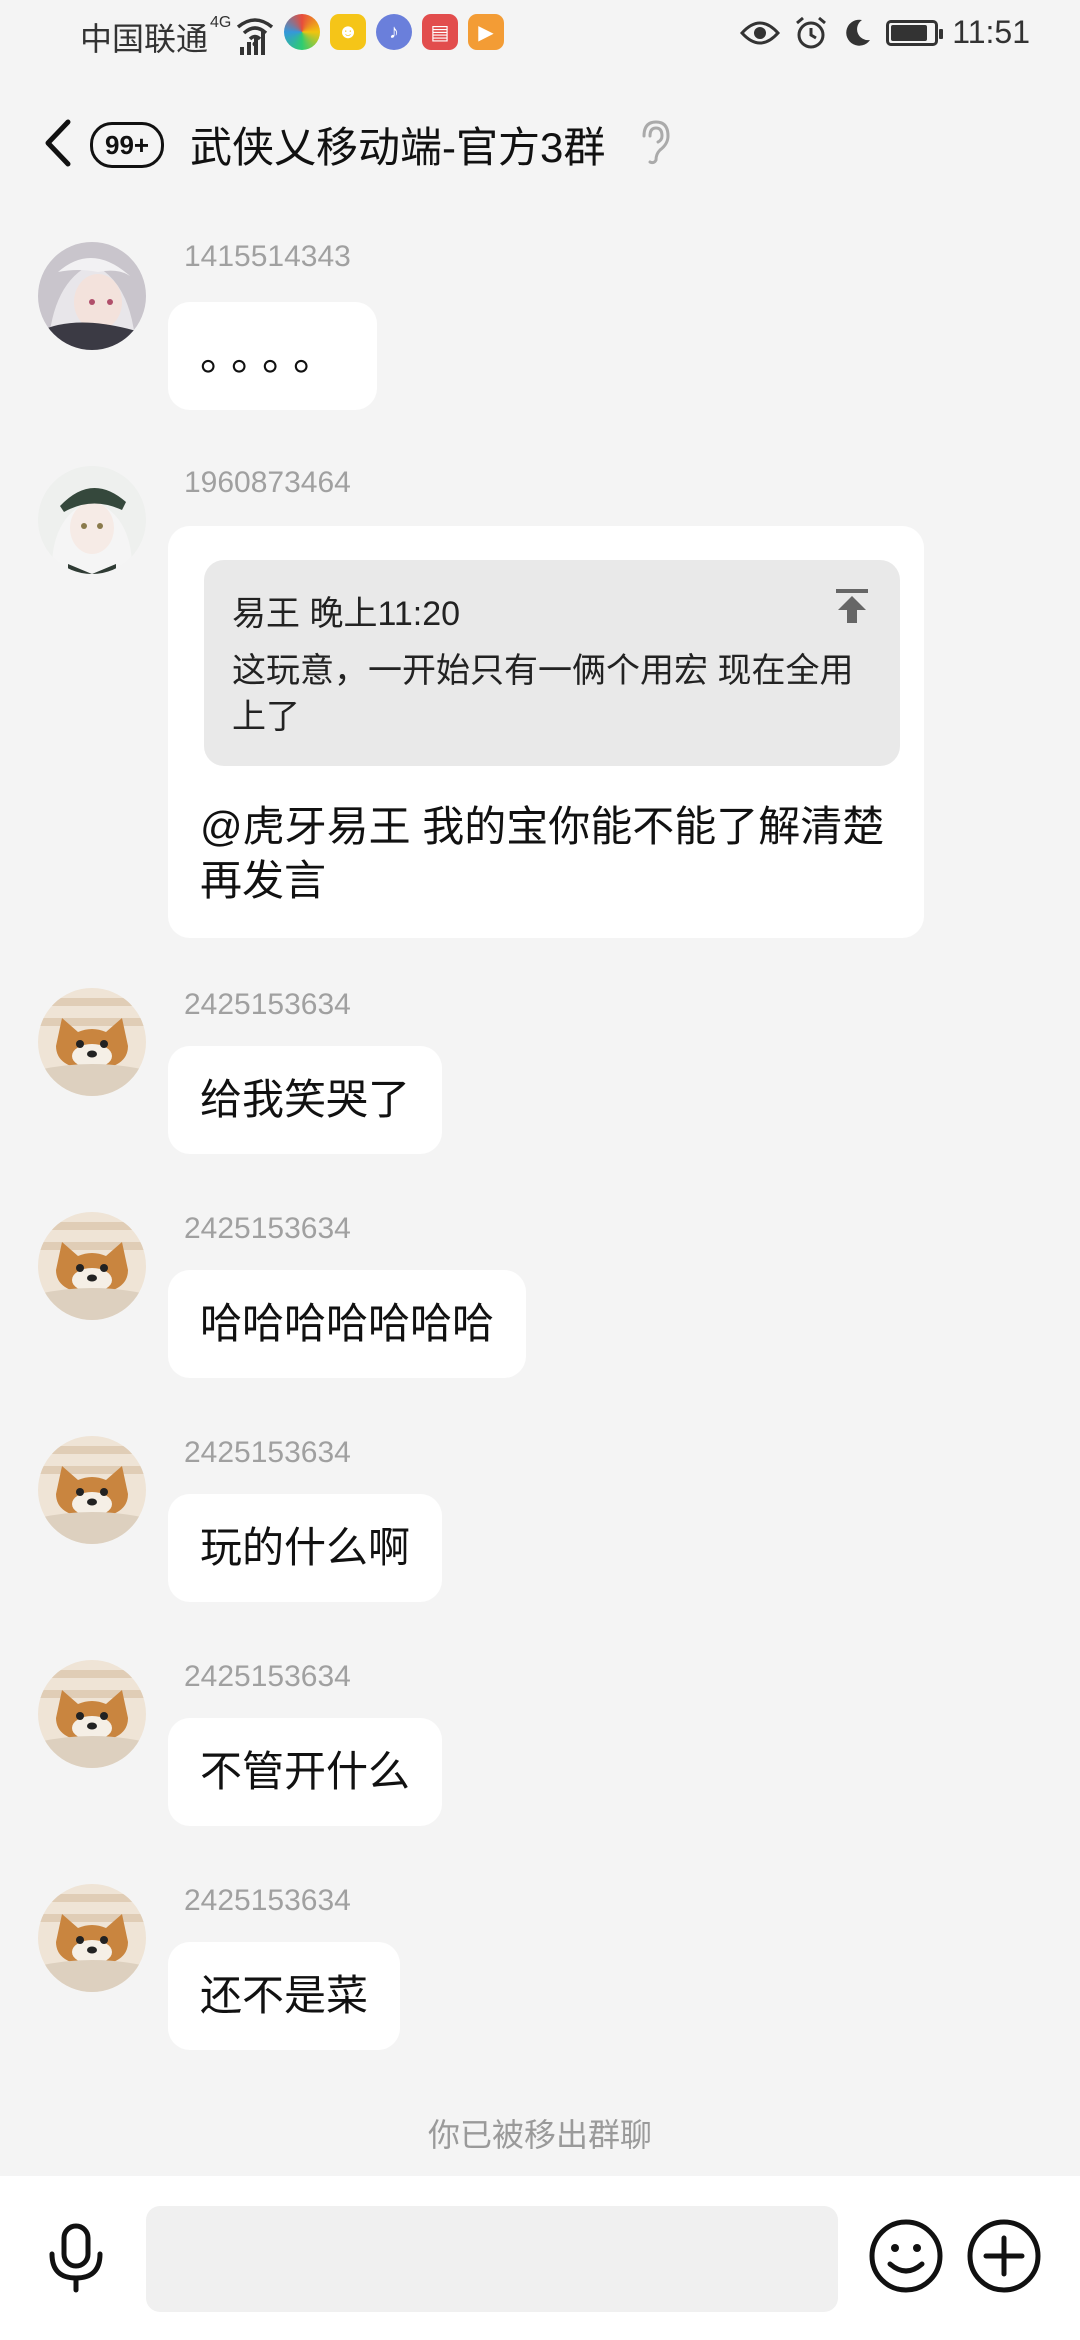  I want to click on chat-header: 99+ 武侠乂移动端-官方3群, so click(540, 143).